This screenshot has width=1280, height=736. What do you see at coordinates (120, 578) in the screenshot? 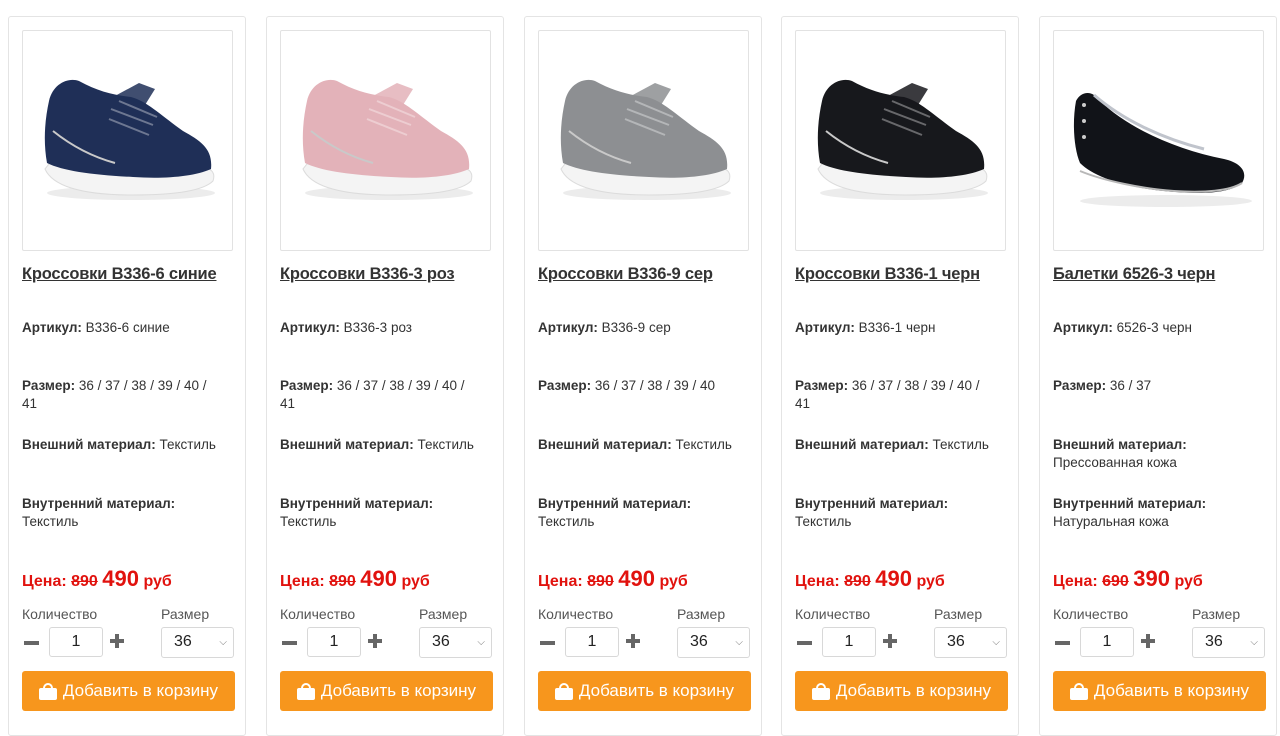
I see `new-price: 490` at bounding box center [120, 578].